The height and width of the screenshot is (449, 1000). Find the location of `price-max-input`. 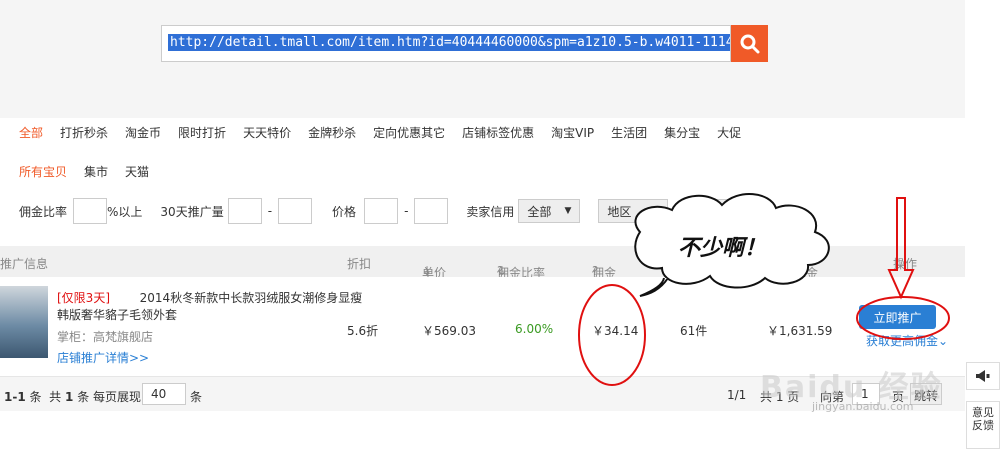

price-max-input is located at coordinates (431, 211).